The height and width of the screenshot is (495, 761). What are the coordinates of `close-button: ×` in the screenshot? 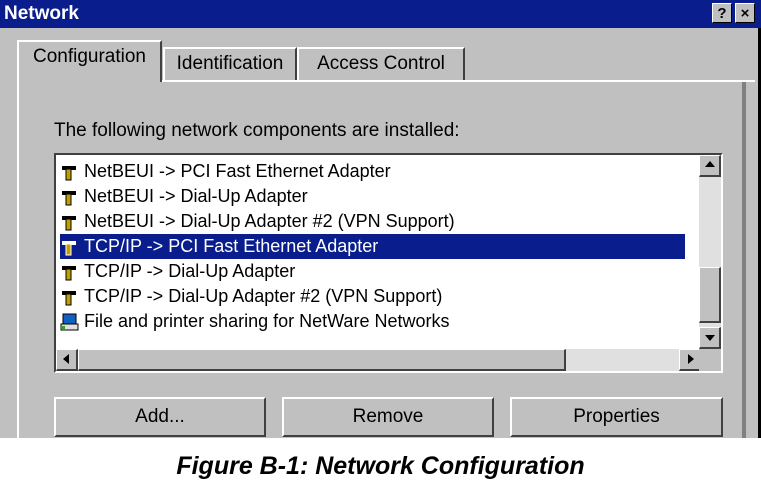 It's located at (745, 13).